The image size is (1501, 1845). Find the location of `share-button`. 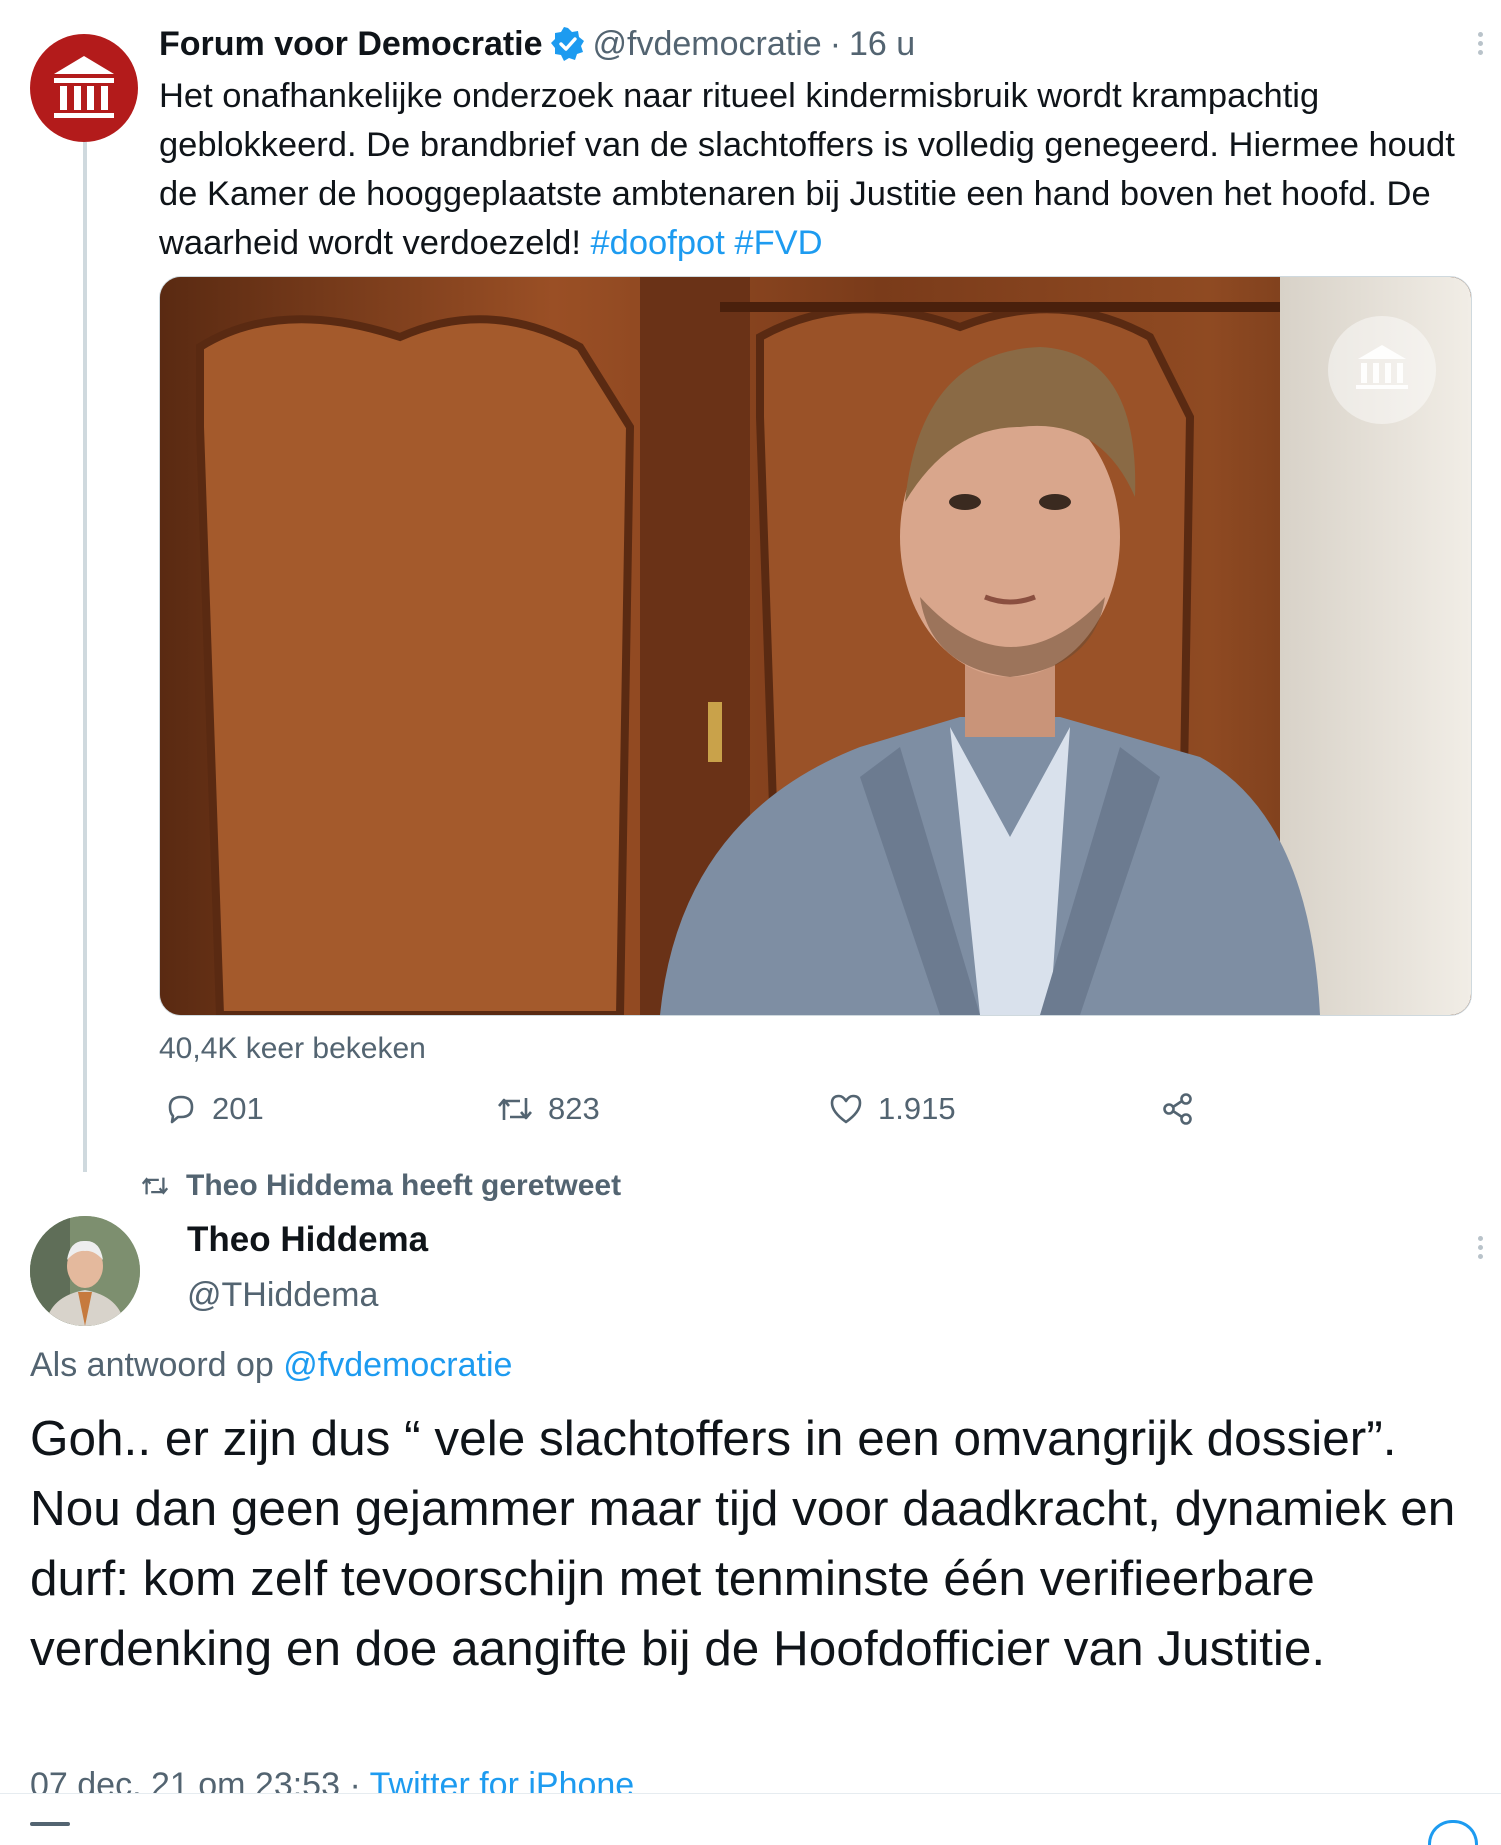

share-button is located at coordinates (1185, 1109).